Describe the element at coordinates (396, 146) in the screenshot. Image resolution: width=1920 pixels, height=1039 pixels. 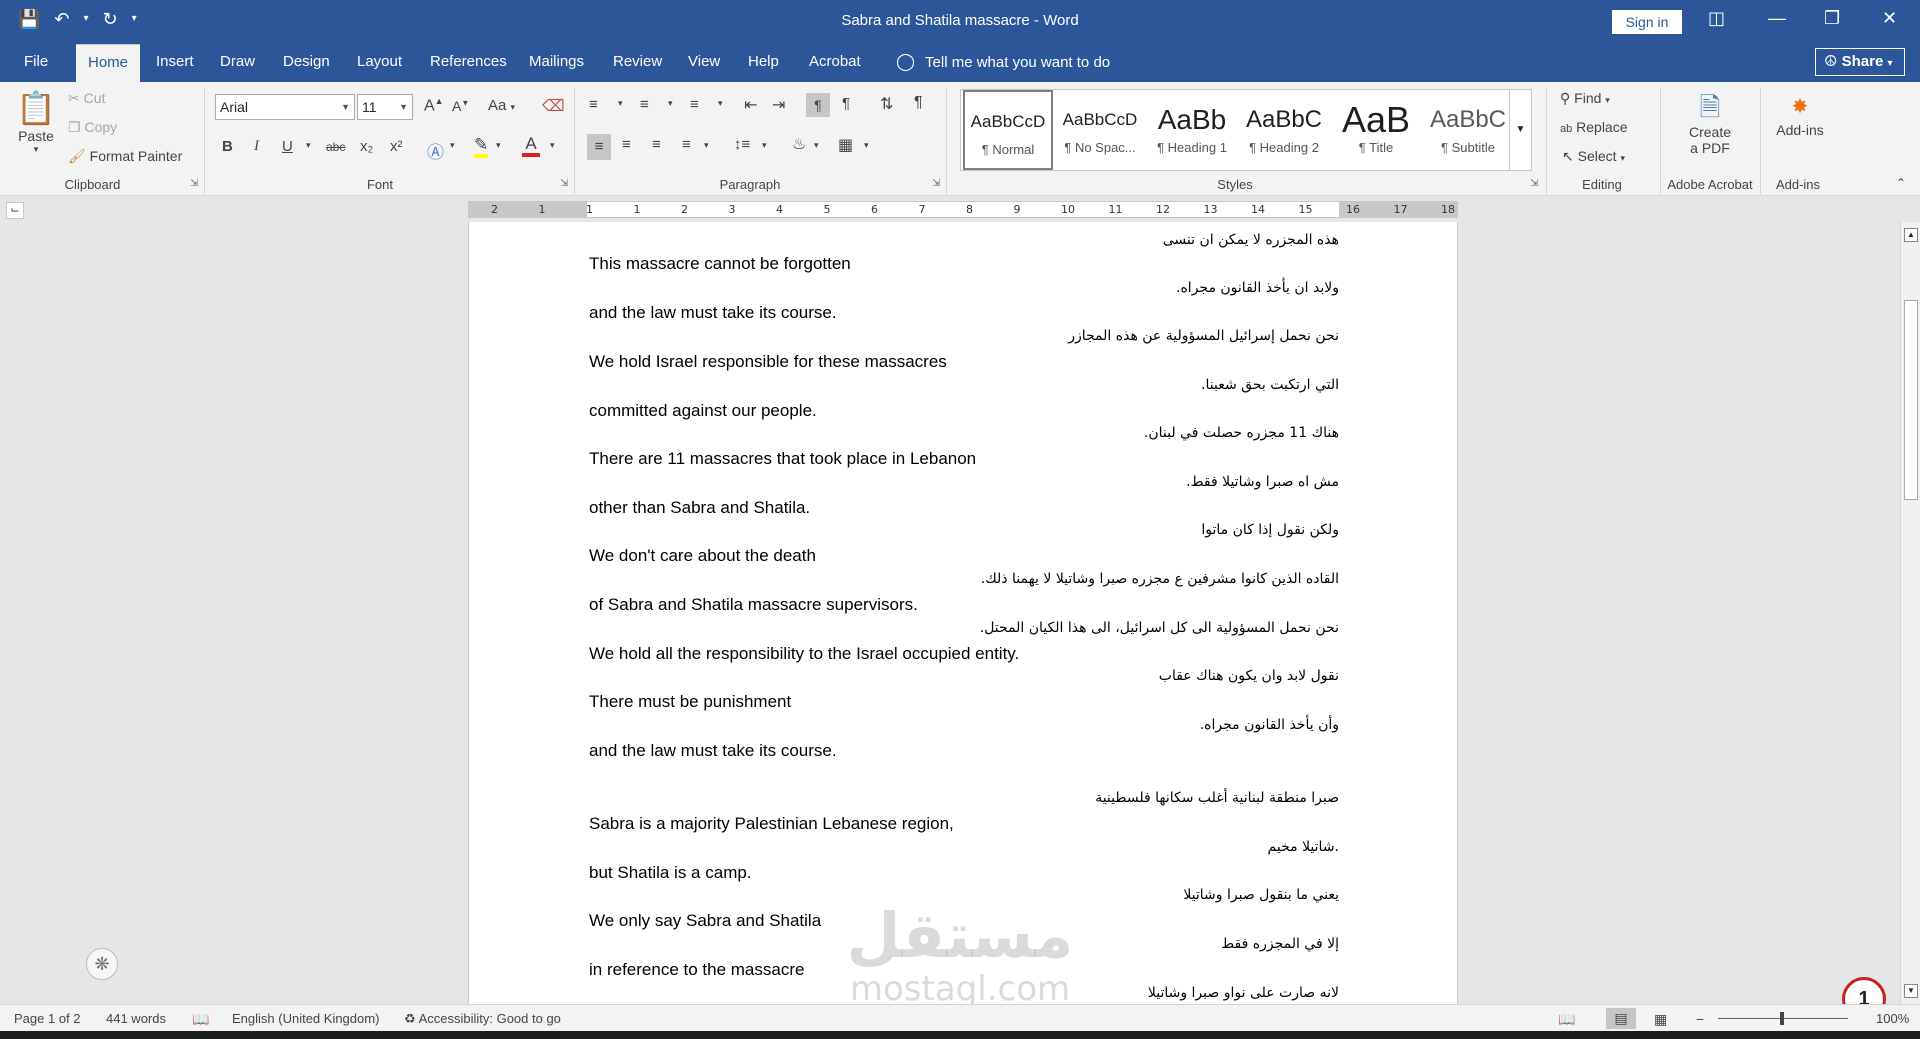
I see `superscript-button: x²` at that location.